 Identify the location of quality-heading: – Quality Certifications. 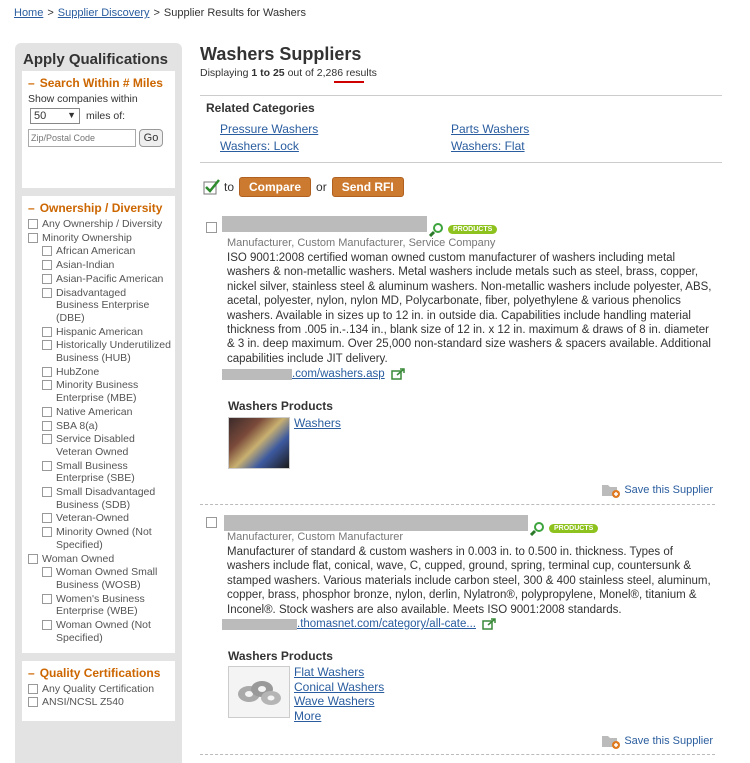
(99, 673).